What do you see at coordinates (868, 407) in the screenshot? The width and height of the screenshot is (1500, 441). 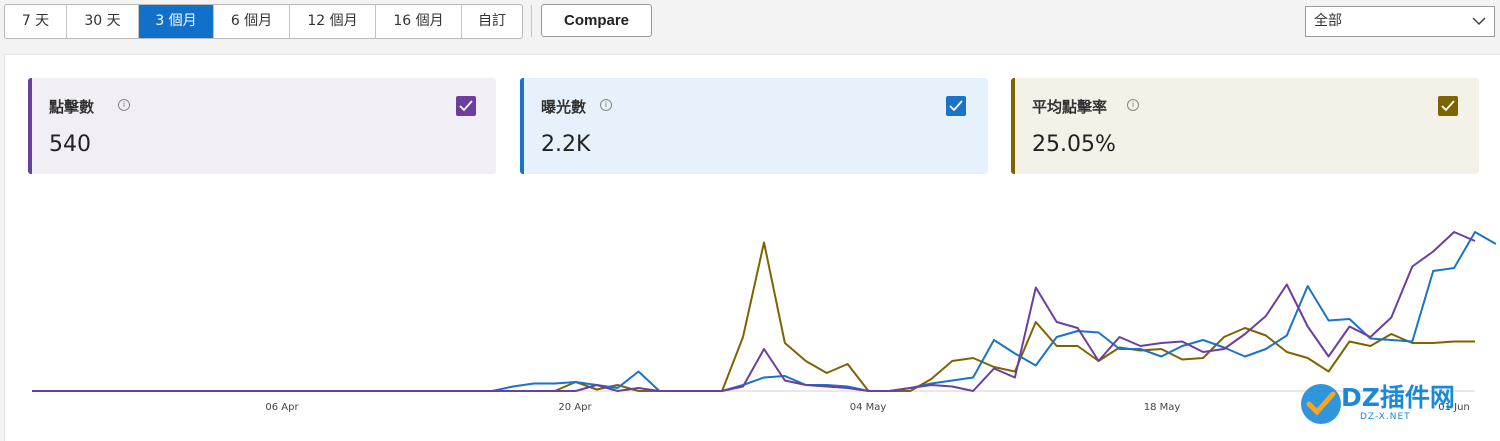 I see `x-tick-label: 04 May` at bounding box center [868, 407].